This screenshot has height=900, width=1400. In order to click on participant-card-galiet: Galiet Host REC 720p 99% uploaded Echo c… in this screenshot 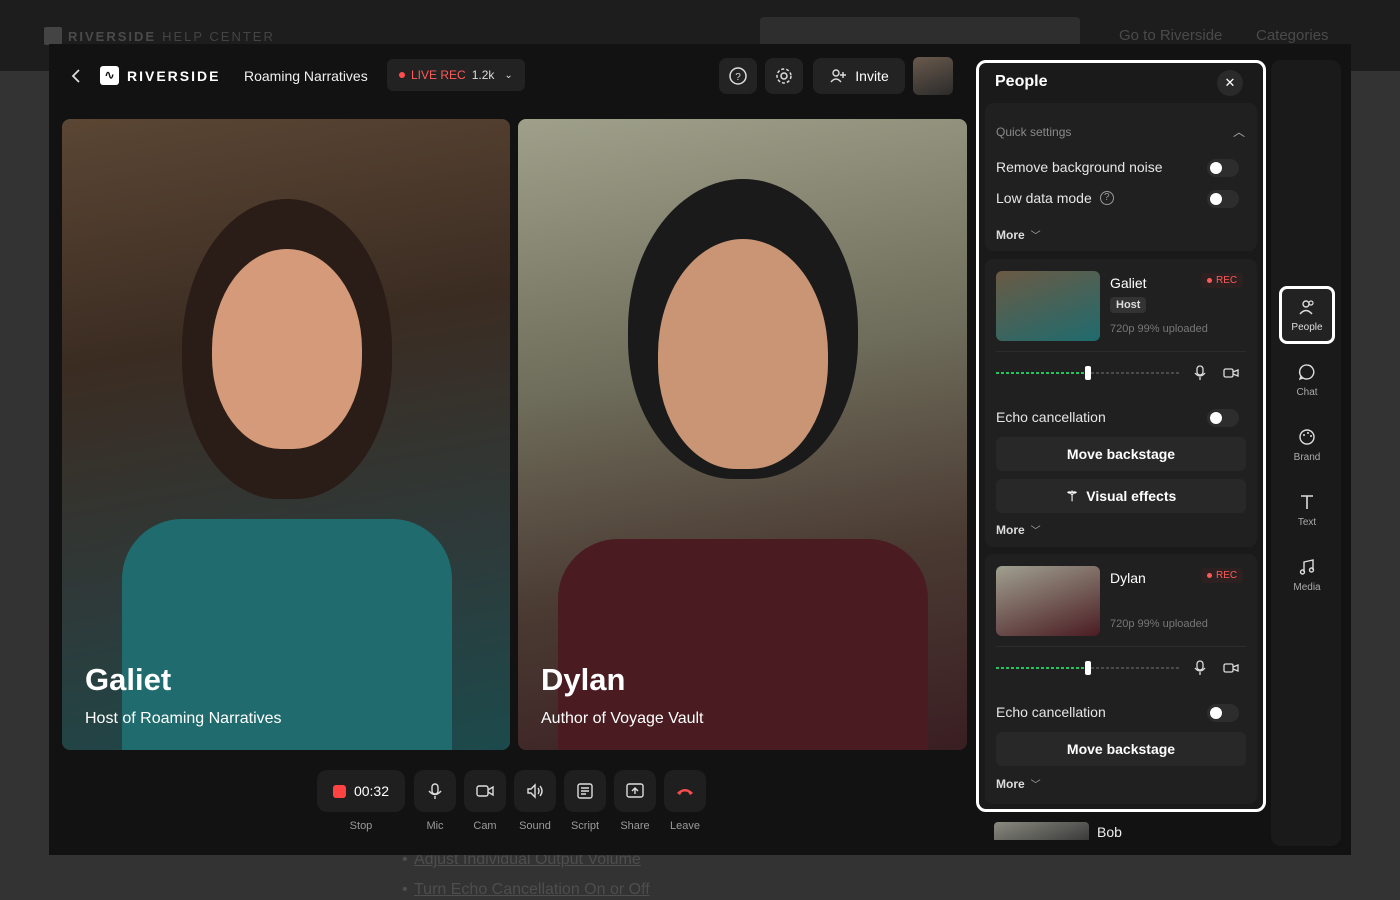, I will do `click(1121, 403)`.